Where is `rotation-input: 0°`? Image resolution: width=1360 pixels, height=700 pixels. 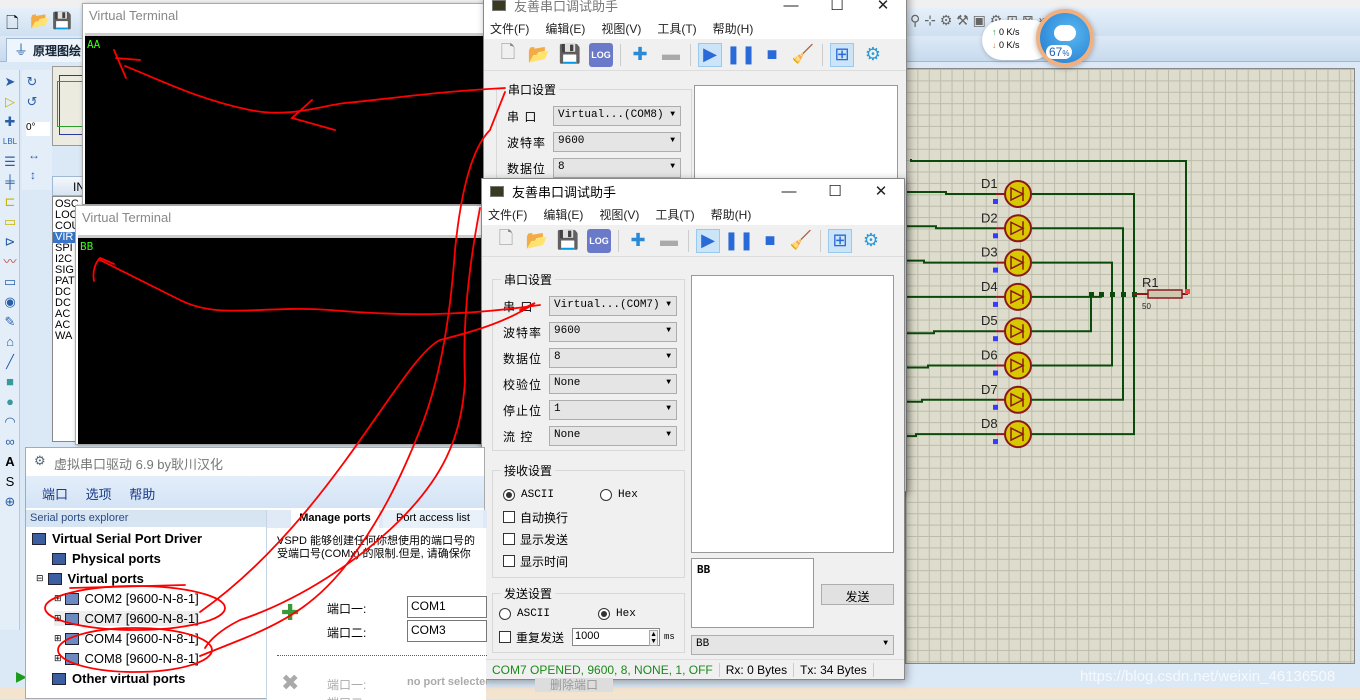 rotation-input: 0° is located at coordinates (38, 129).